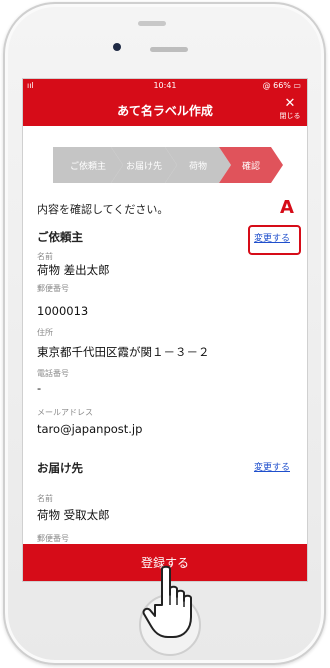 This screenshot has height=668, width=330. Describe the element at coordinates (167, 601) in the screenshot. I see `pointing-hand-icon` at that location.